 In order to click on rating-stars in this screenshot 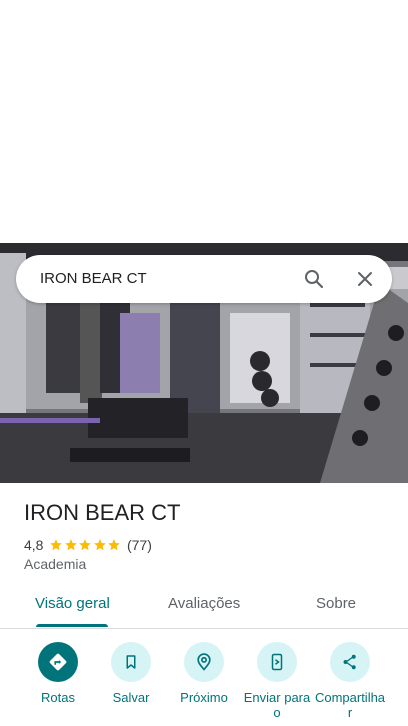, I will do `click(85, 545)`.